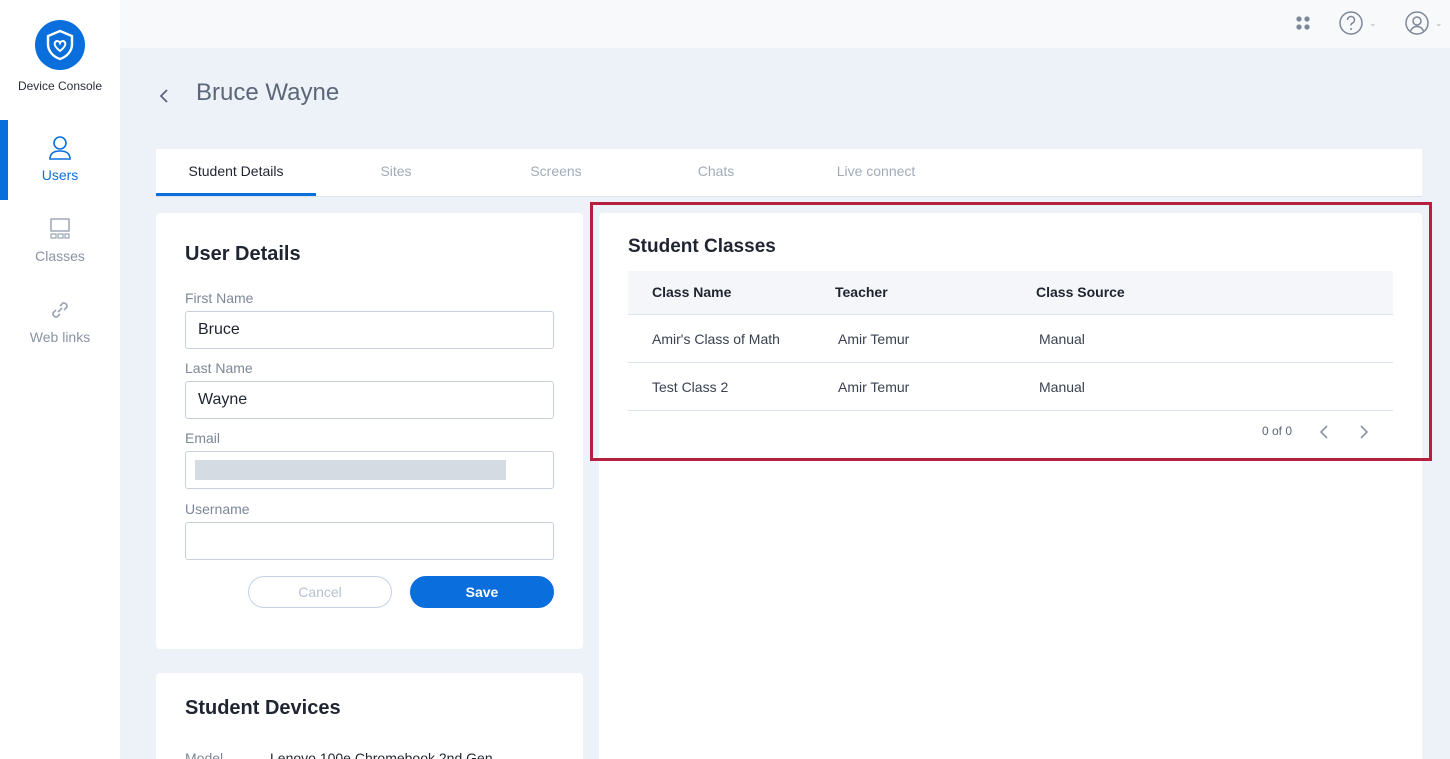 The image size is (1450, 759). Describe the element at coordinates (263, 708) in the screenshot. I see `card-title: Student Devices` at that location.